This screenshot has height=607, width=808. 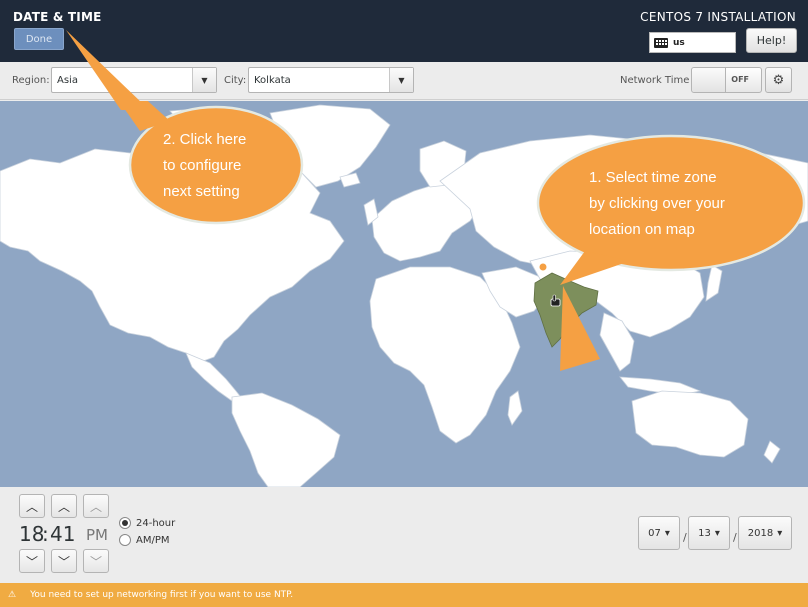 I want to click on hours-value: 18, so click(x=32, y=534).